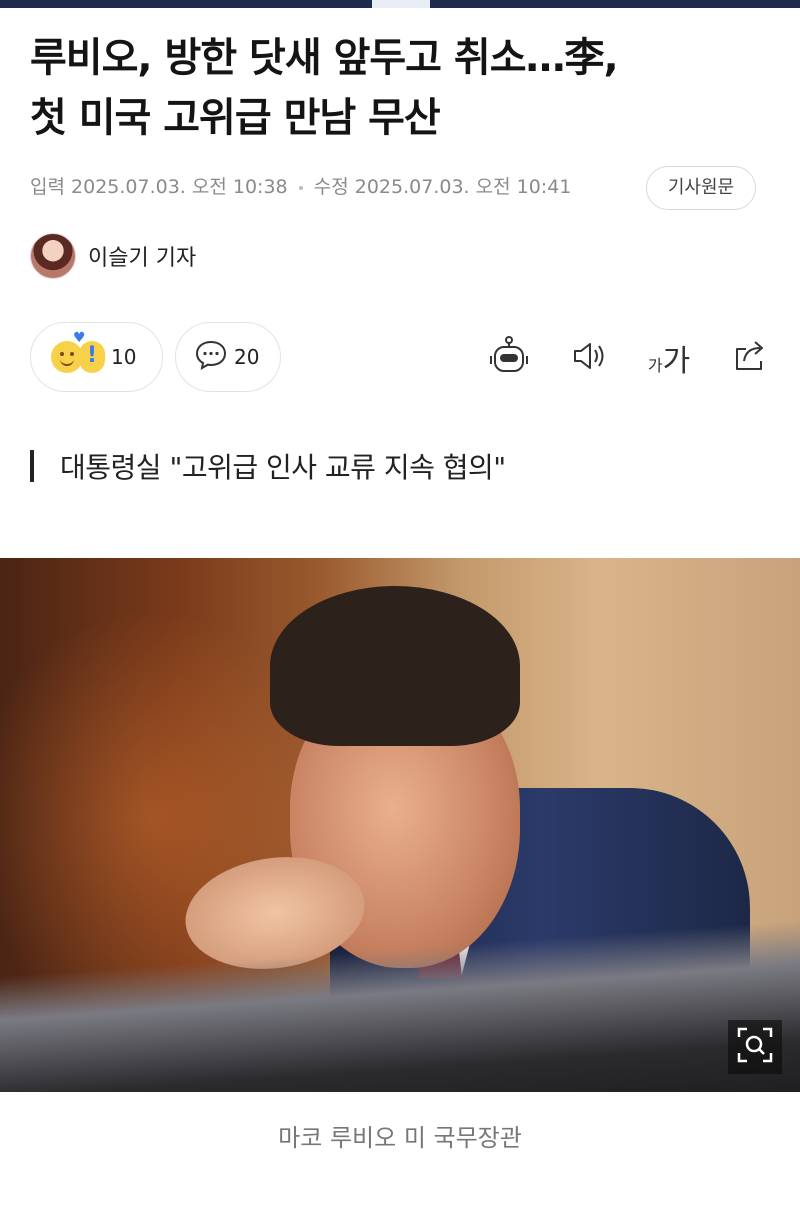 This screenshot has height=1220, width=800. Describe the element at coordinates (235, 118) in the screenshot. I see `title-line-2: 첫 미국 고위급 만남 무산` at that location.